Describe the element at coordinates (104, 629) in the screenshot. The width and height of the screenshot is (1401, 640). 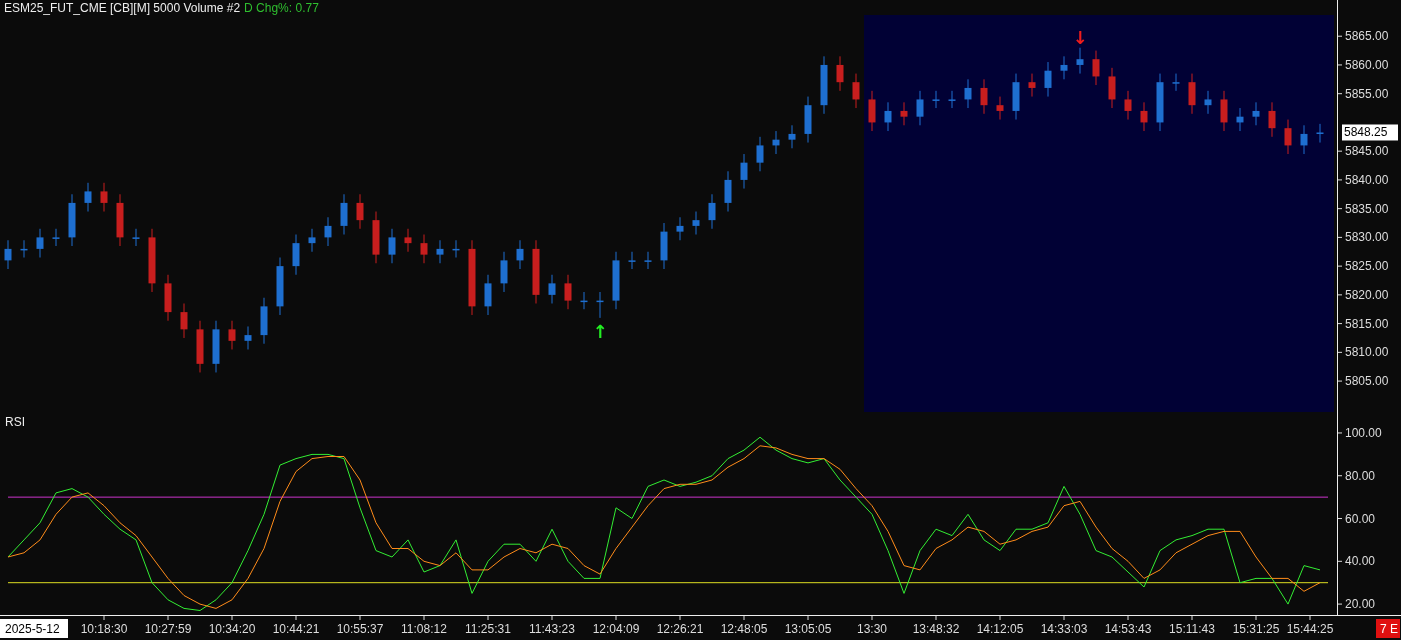
I see `time-tick-label: 10:18:30` at that location.